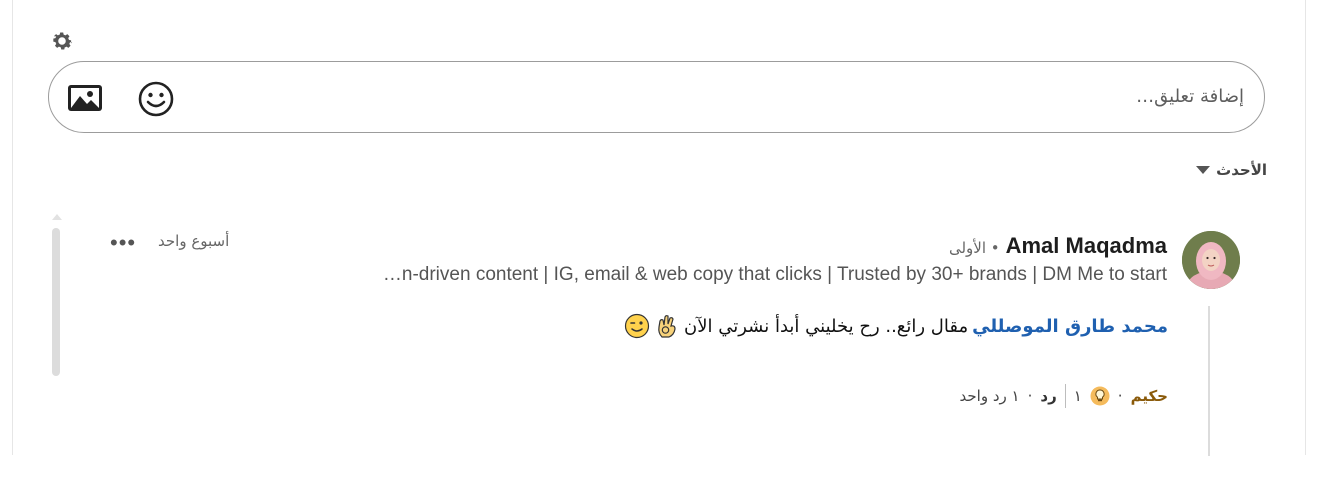  I want to click on scroll-up-arrow, so click(57, 217).